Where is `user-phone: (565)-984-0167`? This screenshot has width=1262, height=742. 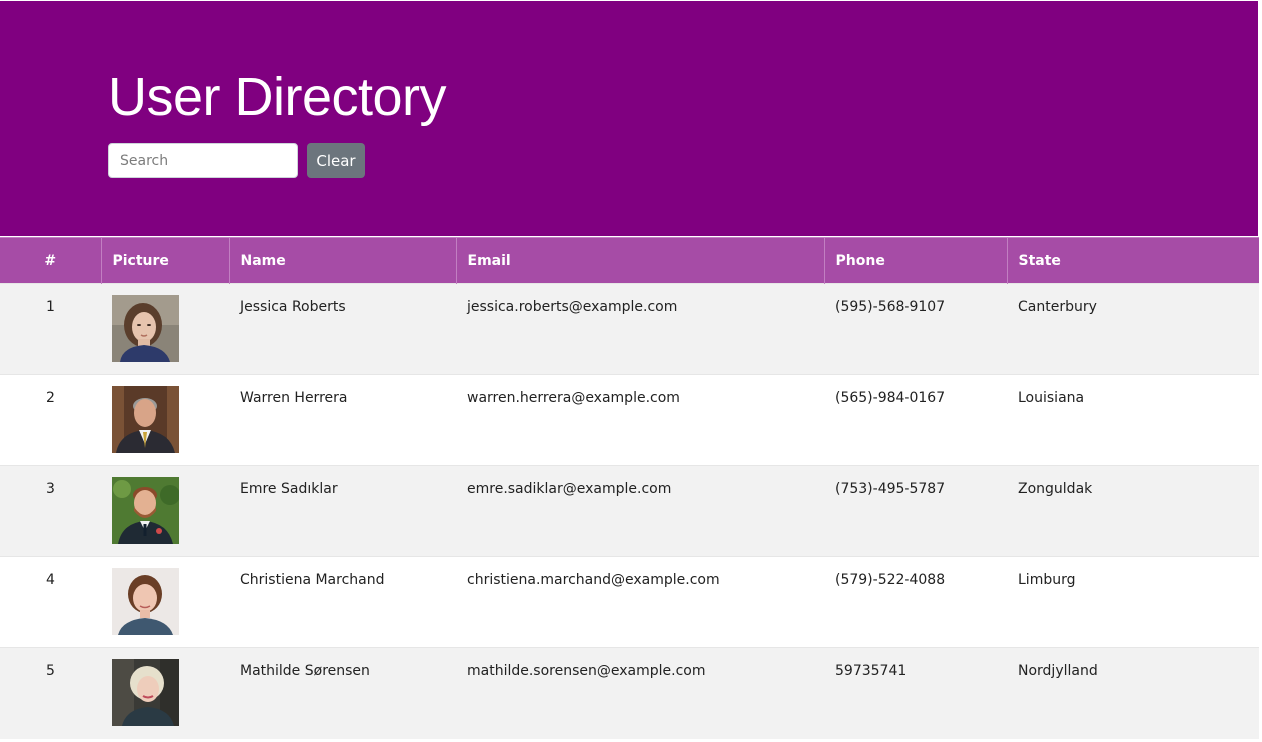 user-phone: (565)-984-0167 is located at coordinates (915, 420).